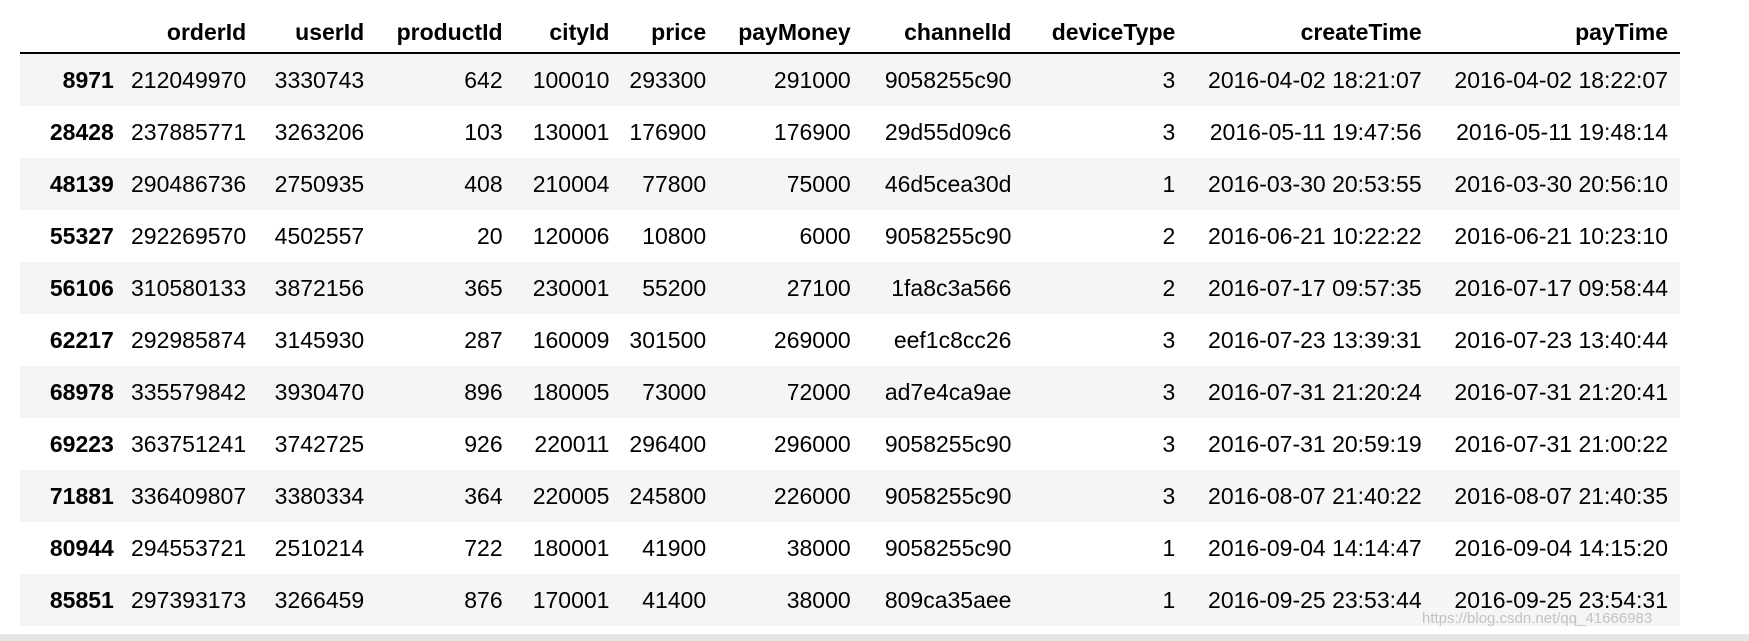  What do you see at coordinates (319, 183) in the screenshot?
I see `cell-userId: 2750935` at bounding box center [319, 183].